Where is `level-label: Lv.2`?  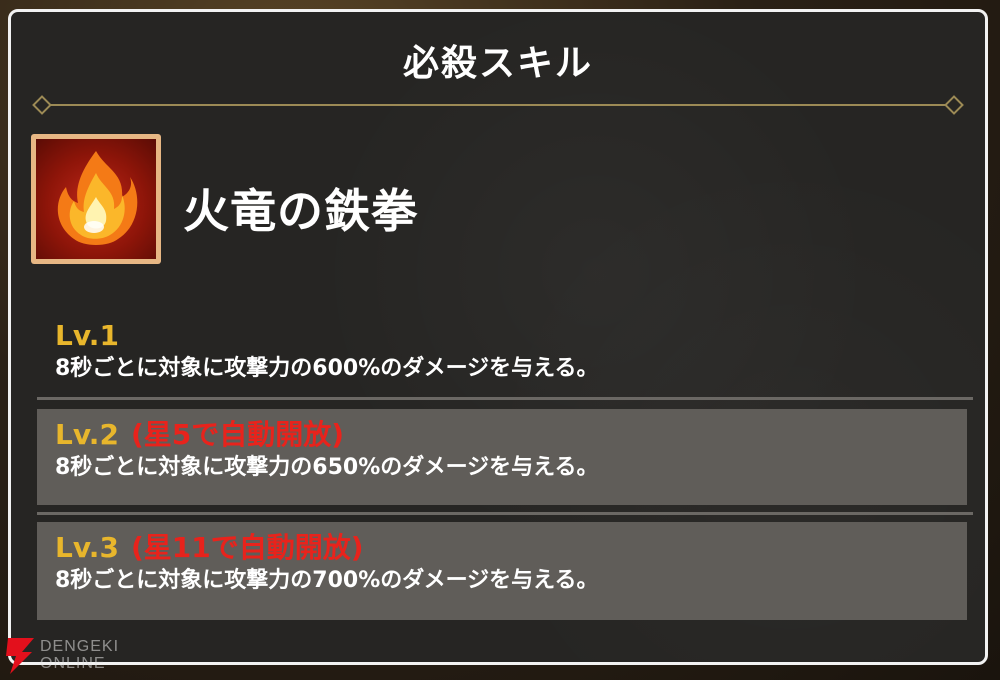
level-label: Lv.2 is located at coordinates (87, 434).